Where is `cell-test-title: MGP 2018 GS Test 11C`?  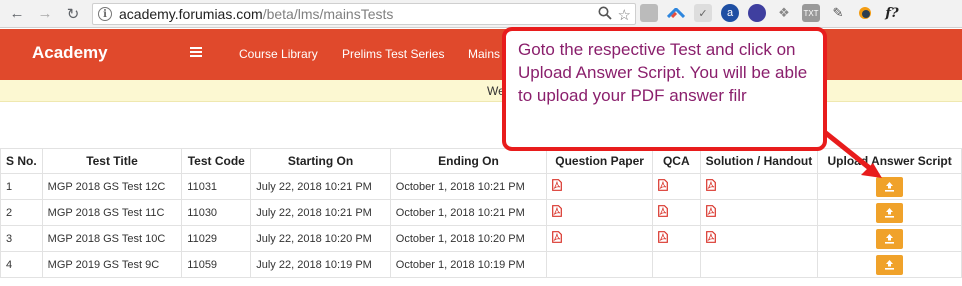
cell-test-title: MGP 2018 GS Test 11C is located at coordinates (112, 212).